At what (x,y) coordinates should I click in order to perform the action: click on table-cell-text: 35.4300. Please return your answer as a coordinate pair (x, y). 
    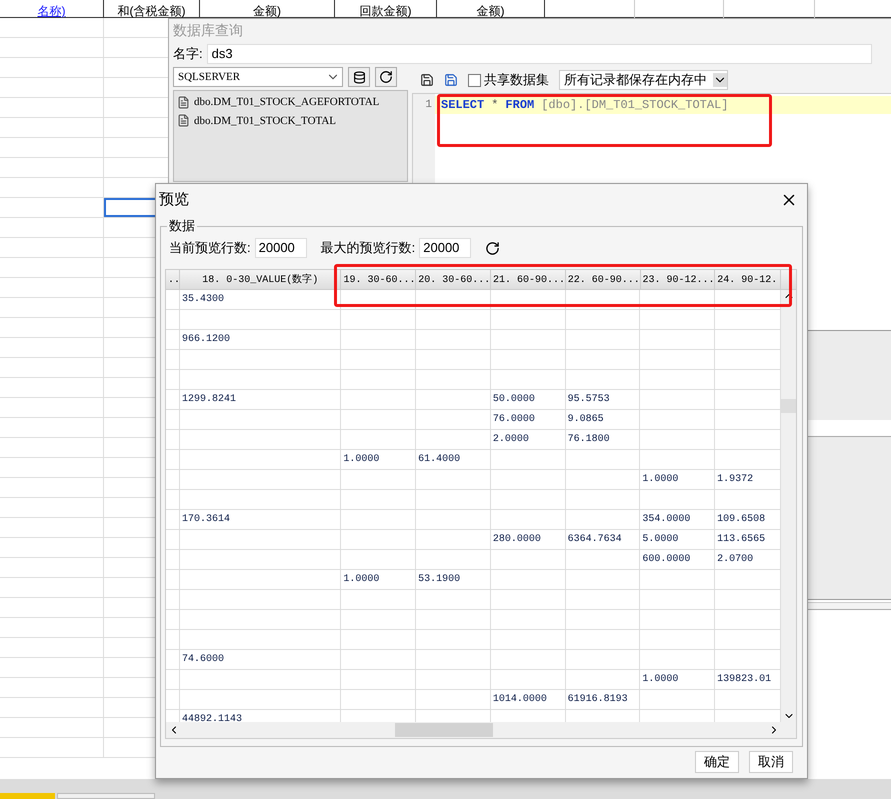
    Looking at the image, I should click on (203, 300).